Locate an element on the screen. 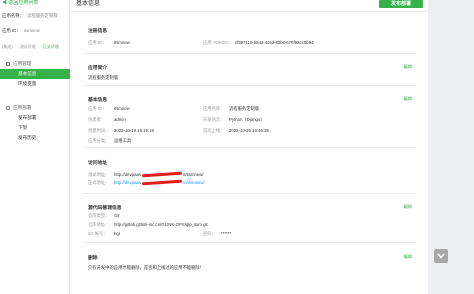 The width and height of the screenshot is (474, 294). git-password-row: 密码： ****** is located at coordinates (217, 233).